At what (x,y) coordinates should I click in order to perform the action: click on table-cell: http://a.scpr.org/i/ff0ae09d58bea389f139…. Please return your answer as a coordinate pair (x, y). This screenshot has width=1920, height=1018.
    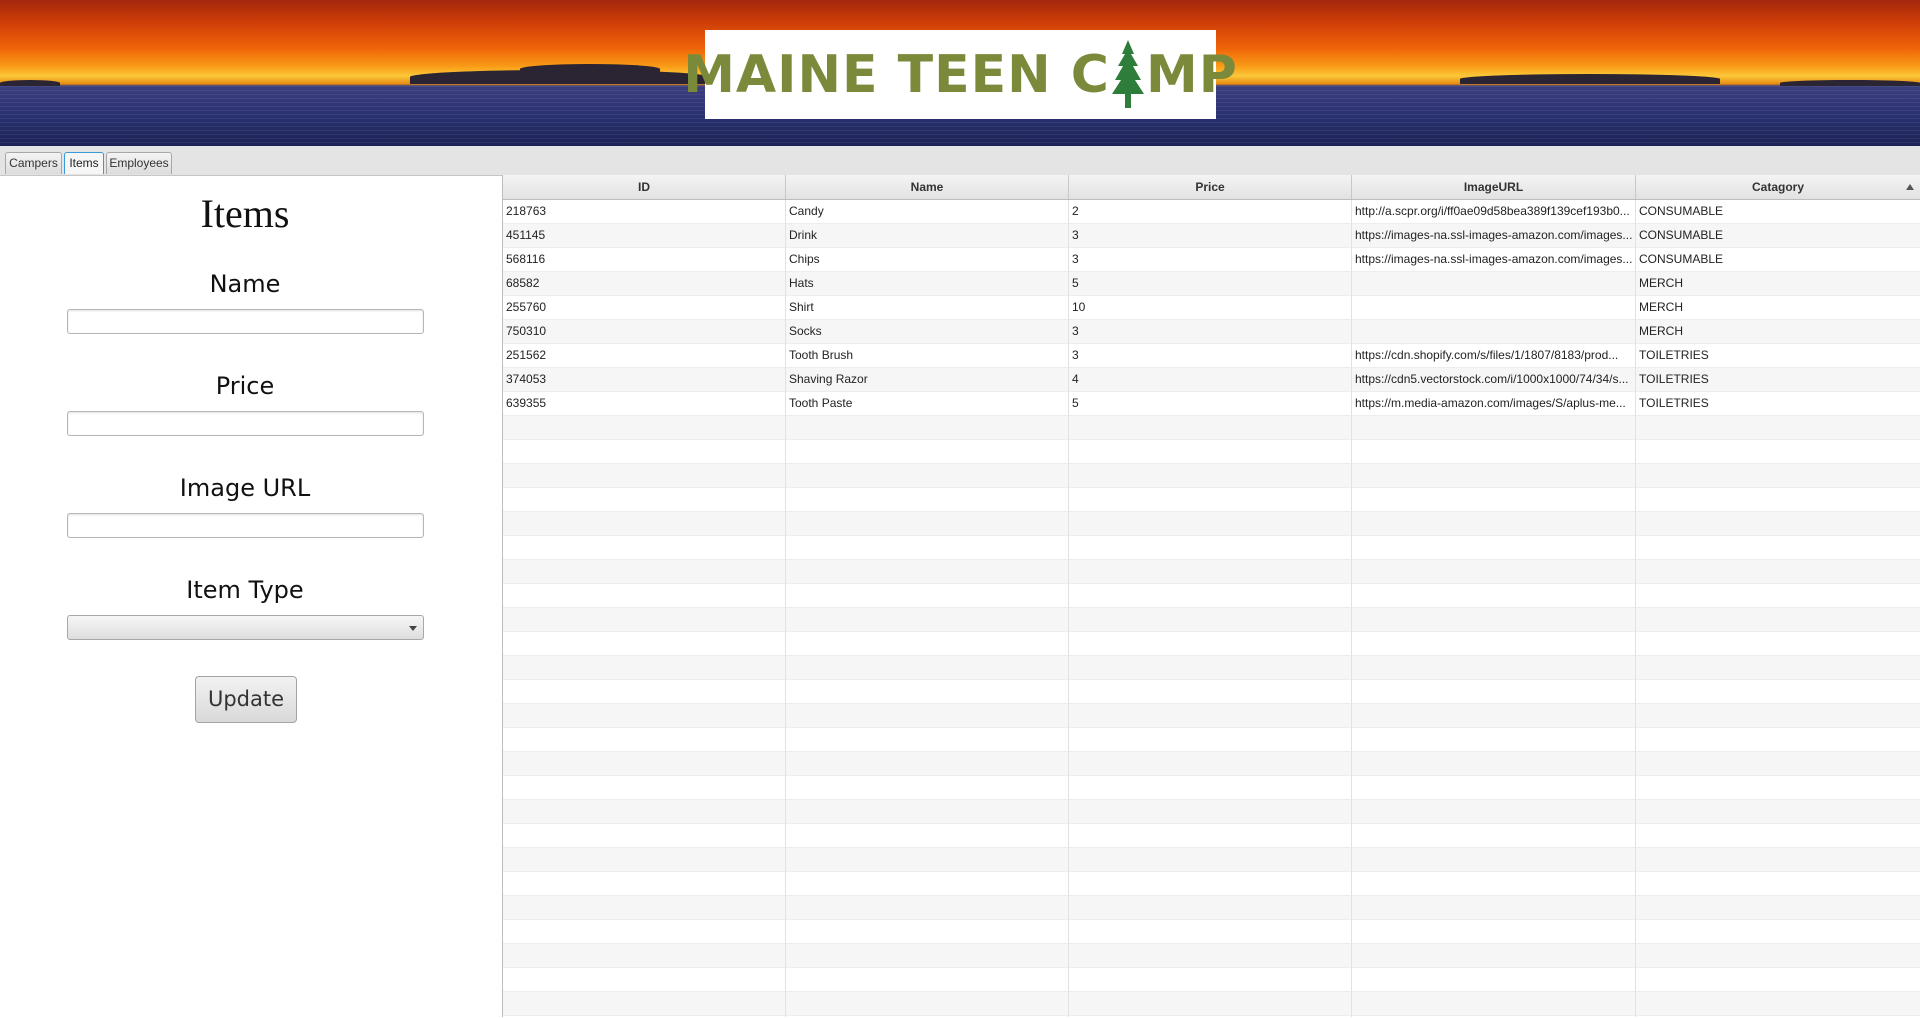
    Looking at the image, I should click on (1494, 212).